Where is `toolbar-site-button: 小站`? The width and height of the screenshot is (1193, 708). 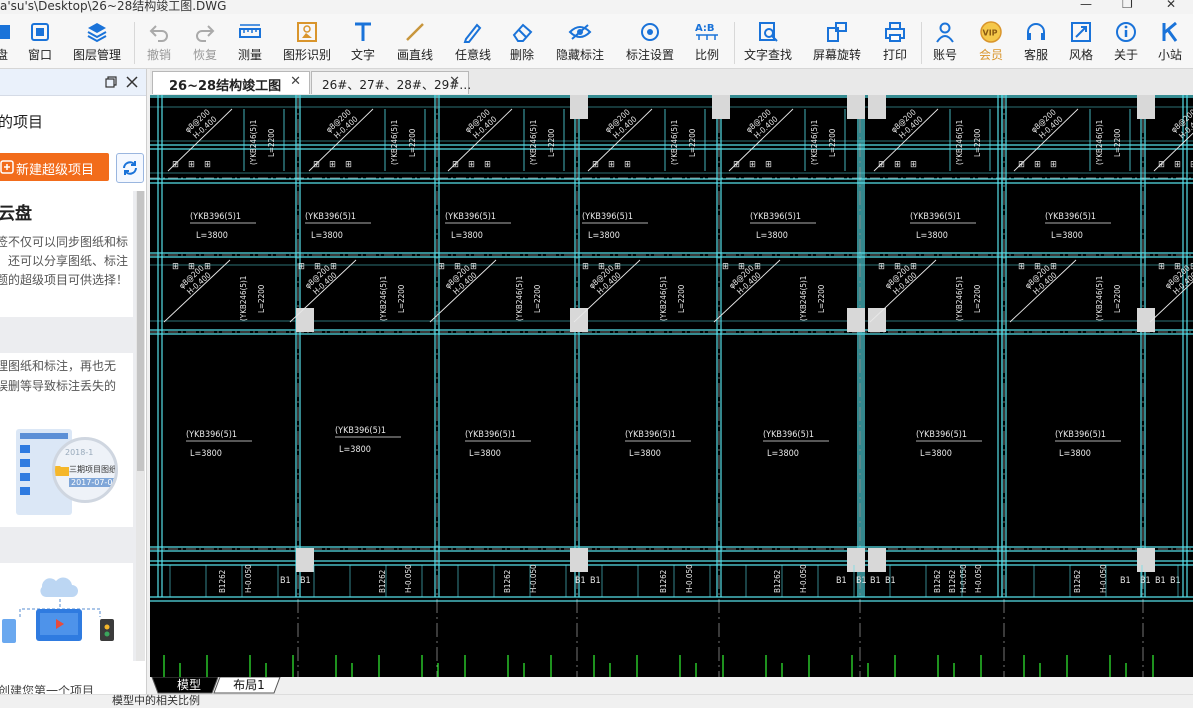
toolbar-site-button: 小站 is located at coordinates (1170, 42).